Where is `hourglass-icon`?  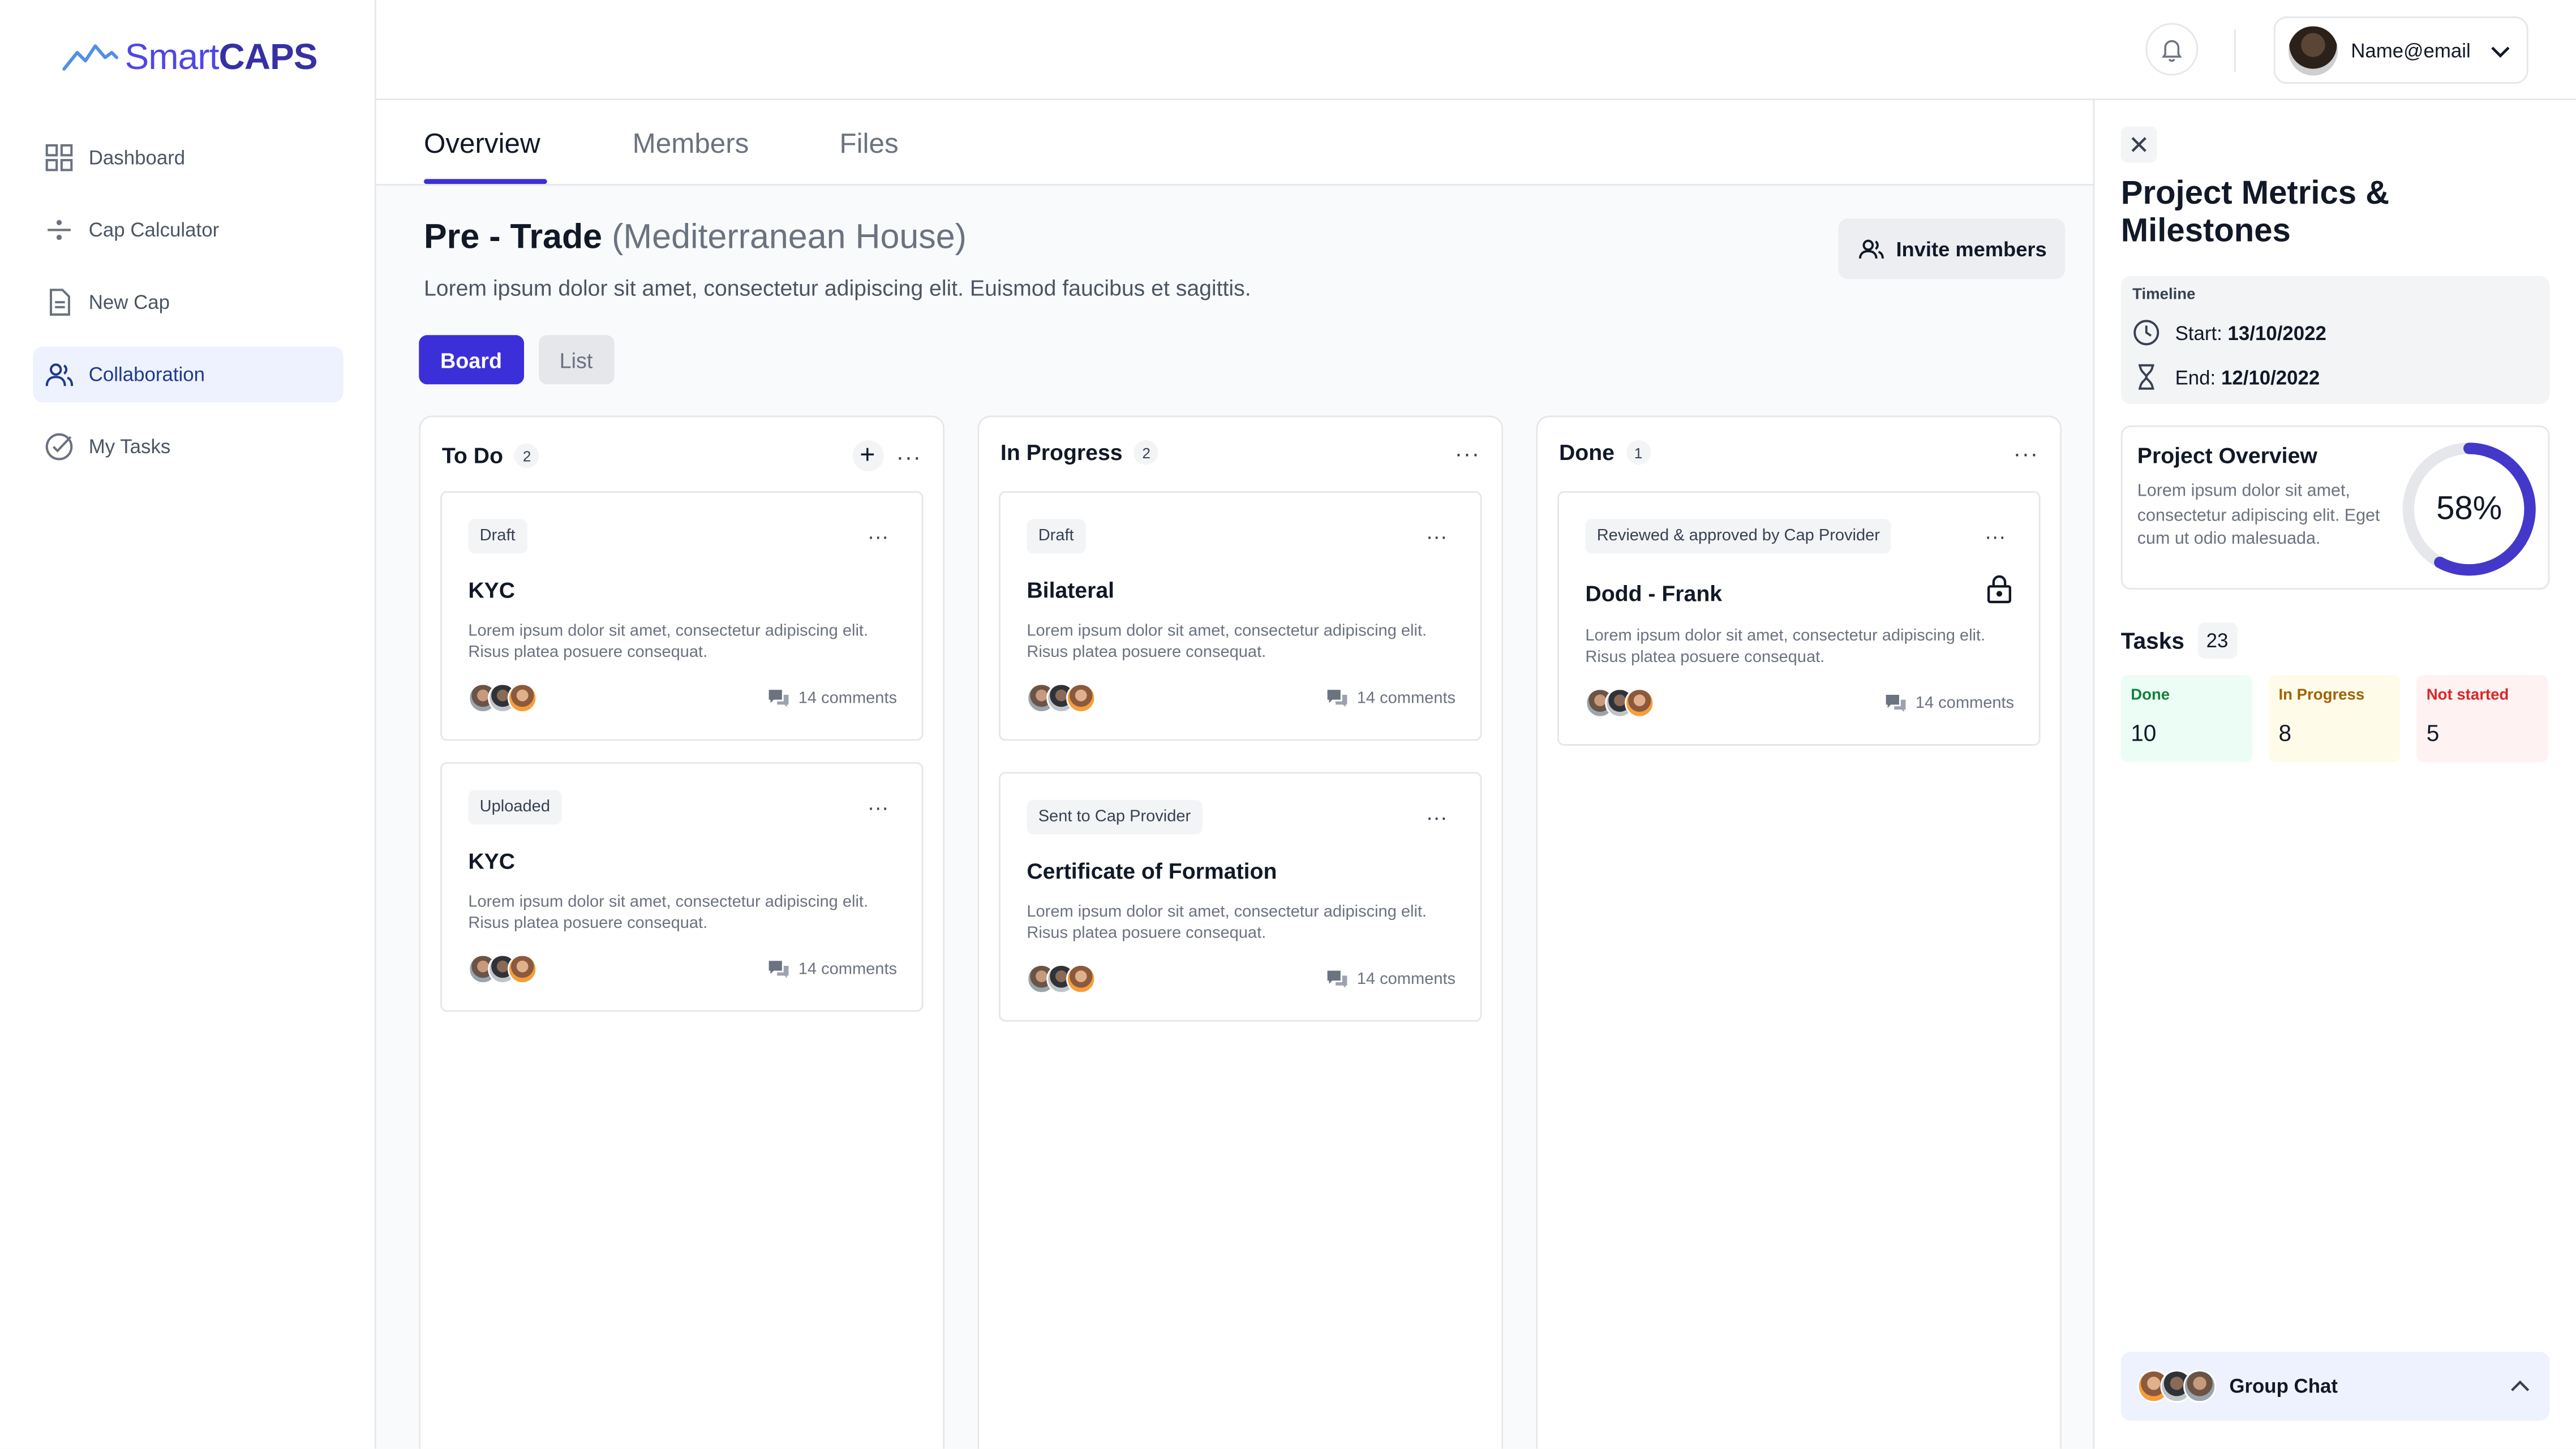
hourglass-icon is located at coordinates (2146, 377).